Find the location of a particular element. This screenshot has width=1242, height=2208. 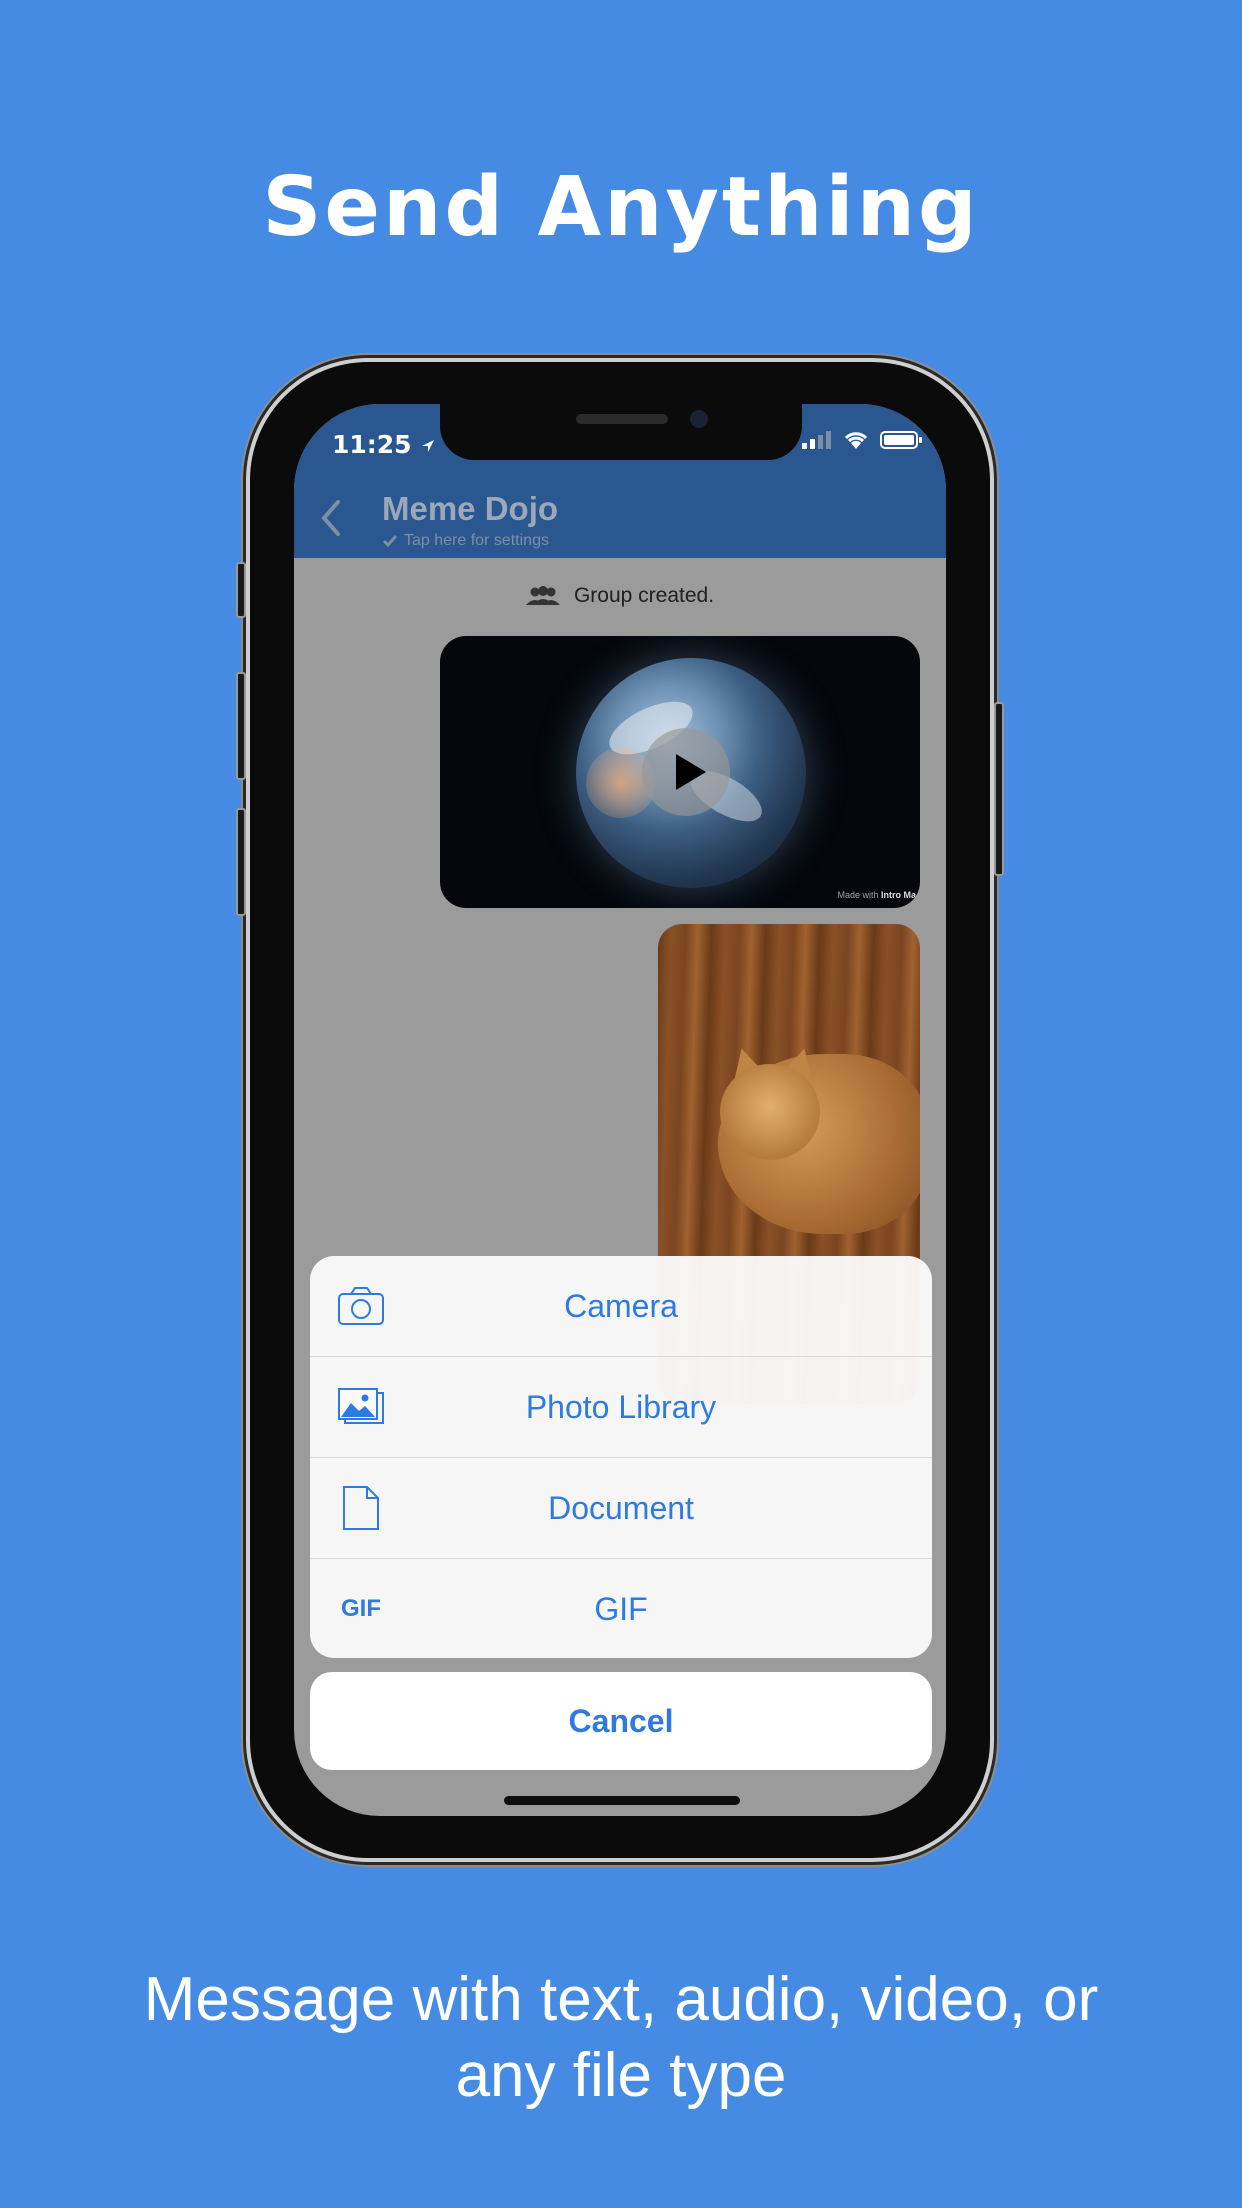

action-photo-library: Photo Library is located at coordinates (621, 1407).